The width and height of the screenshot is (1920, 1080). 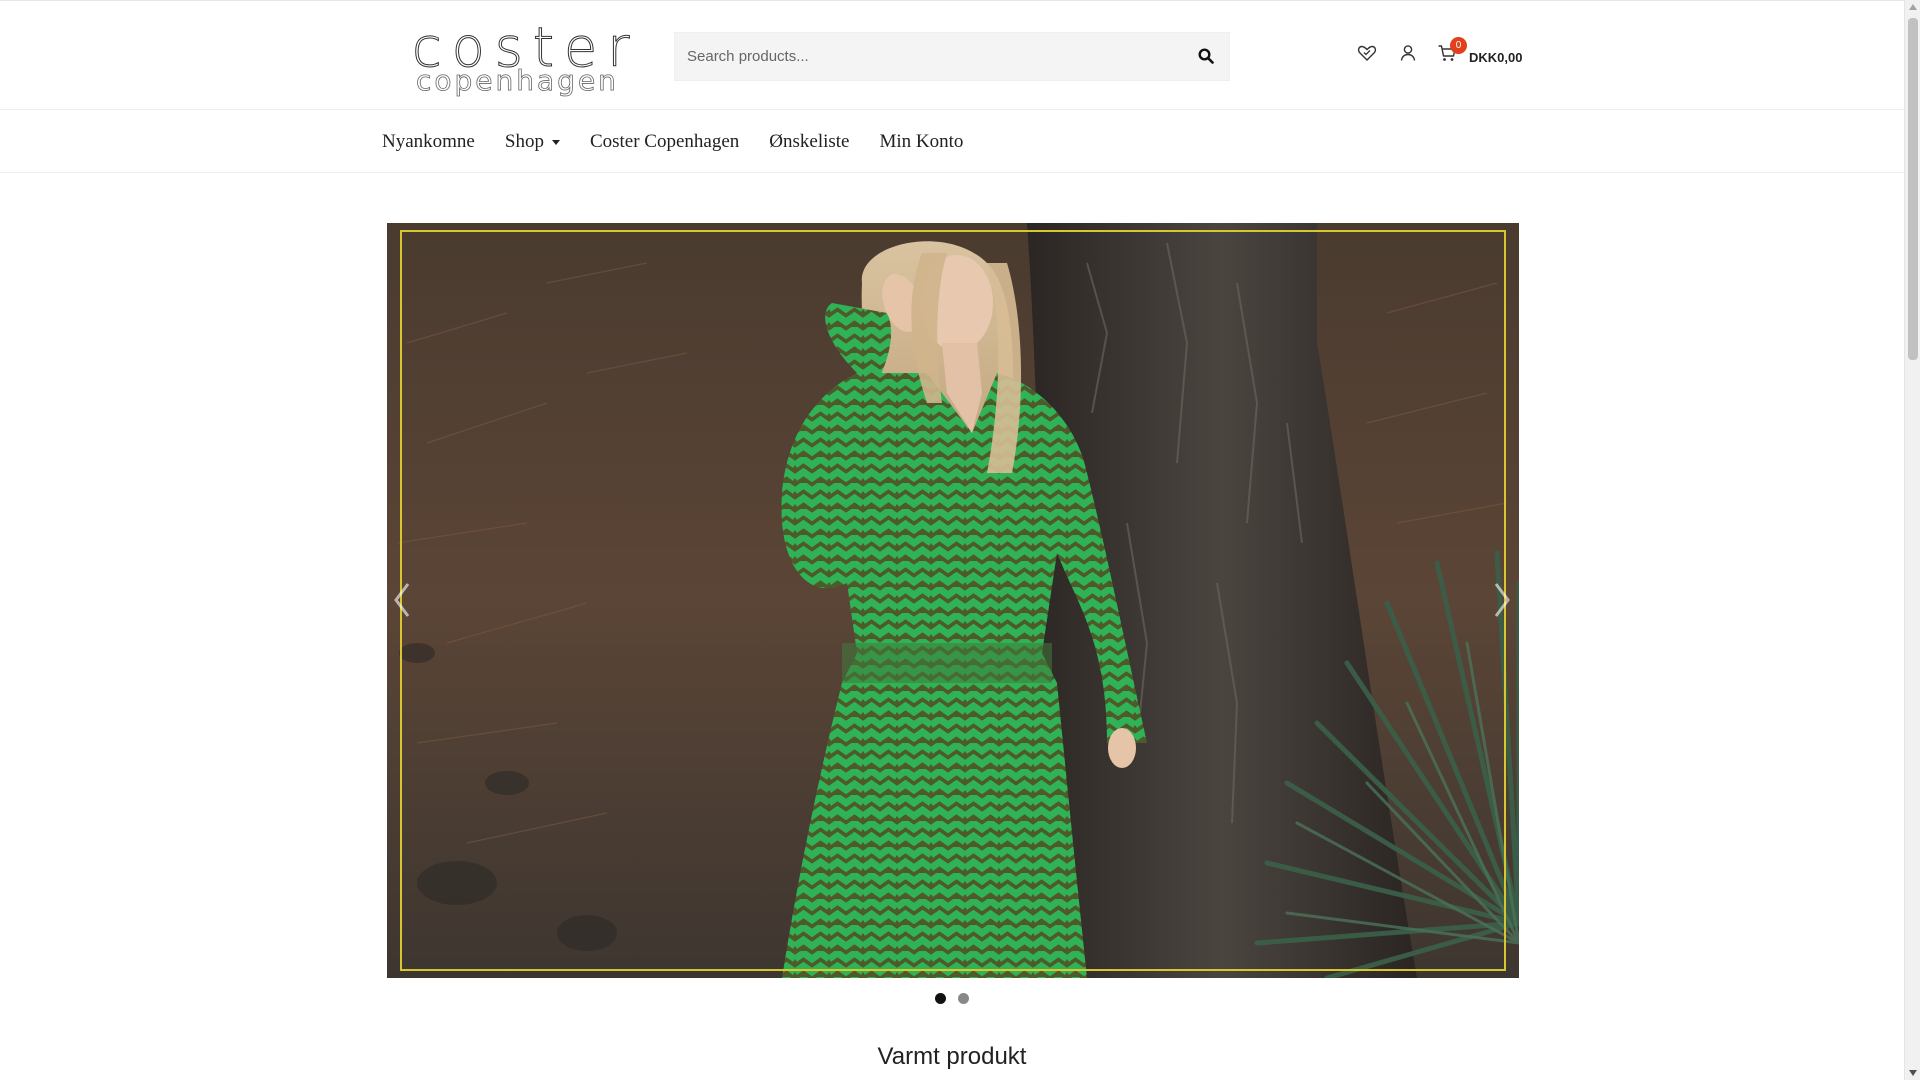 What do you see at coordinates (1913, 1073) in the screenshot?
I see `scroll-down-arrow-icon` at bounding box center [1913, 1073].